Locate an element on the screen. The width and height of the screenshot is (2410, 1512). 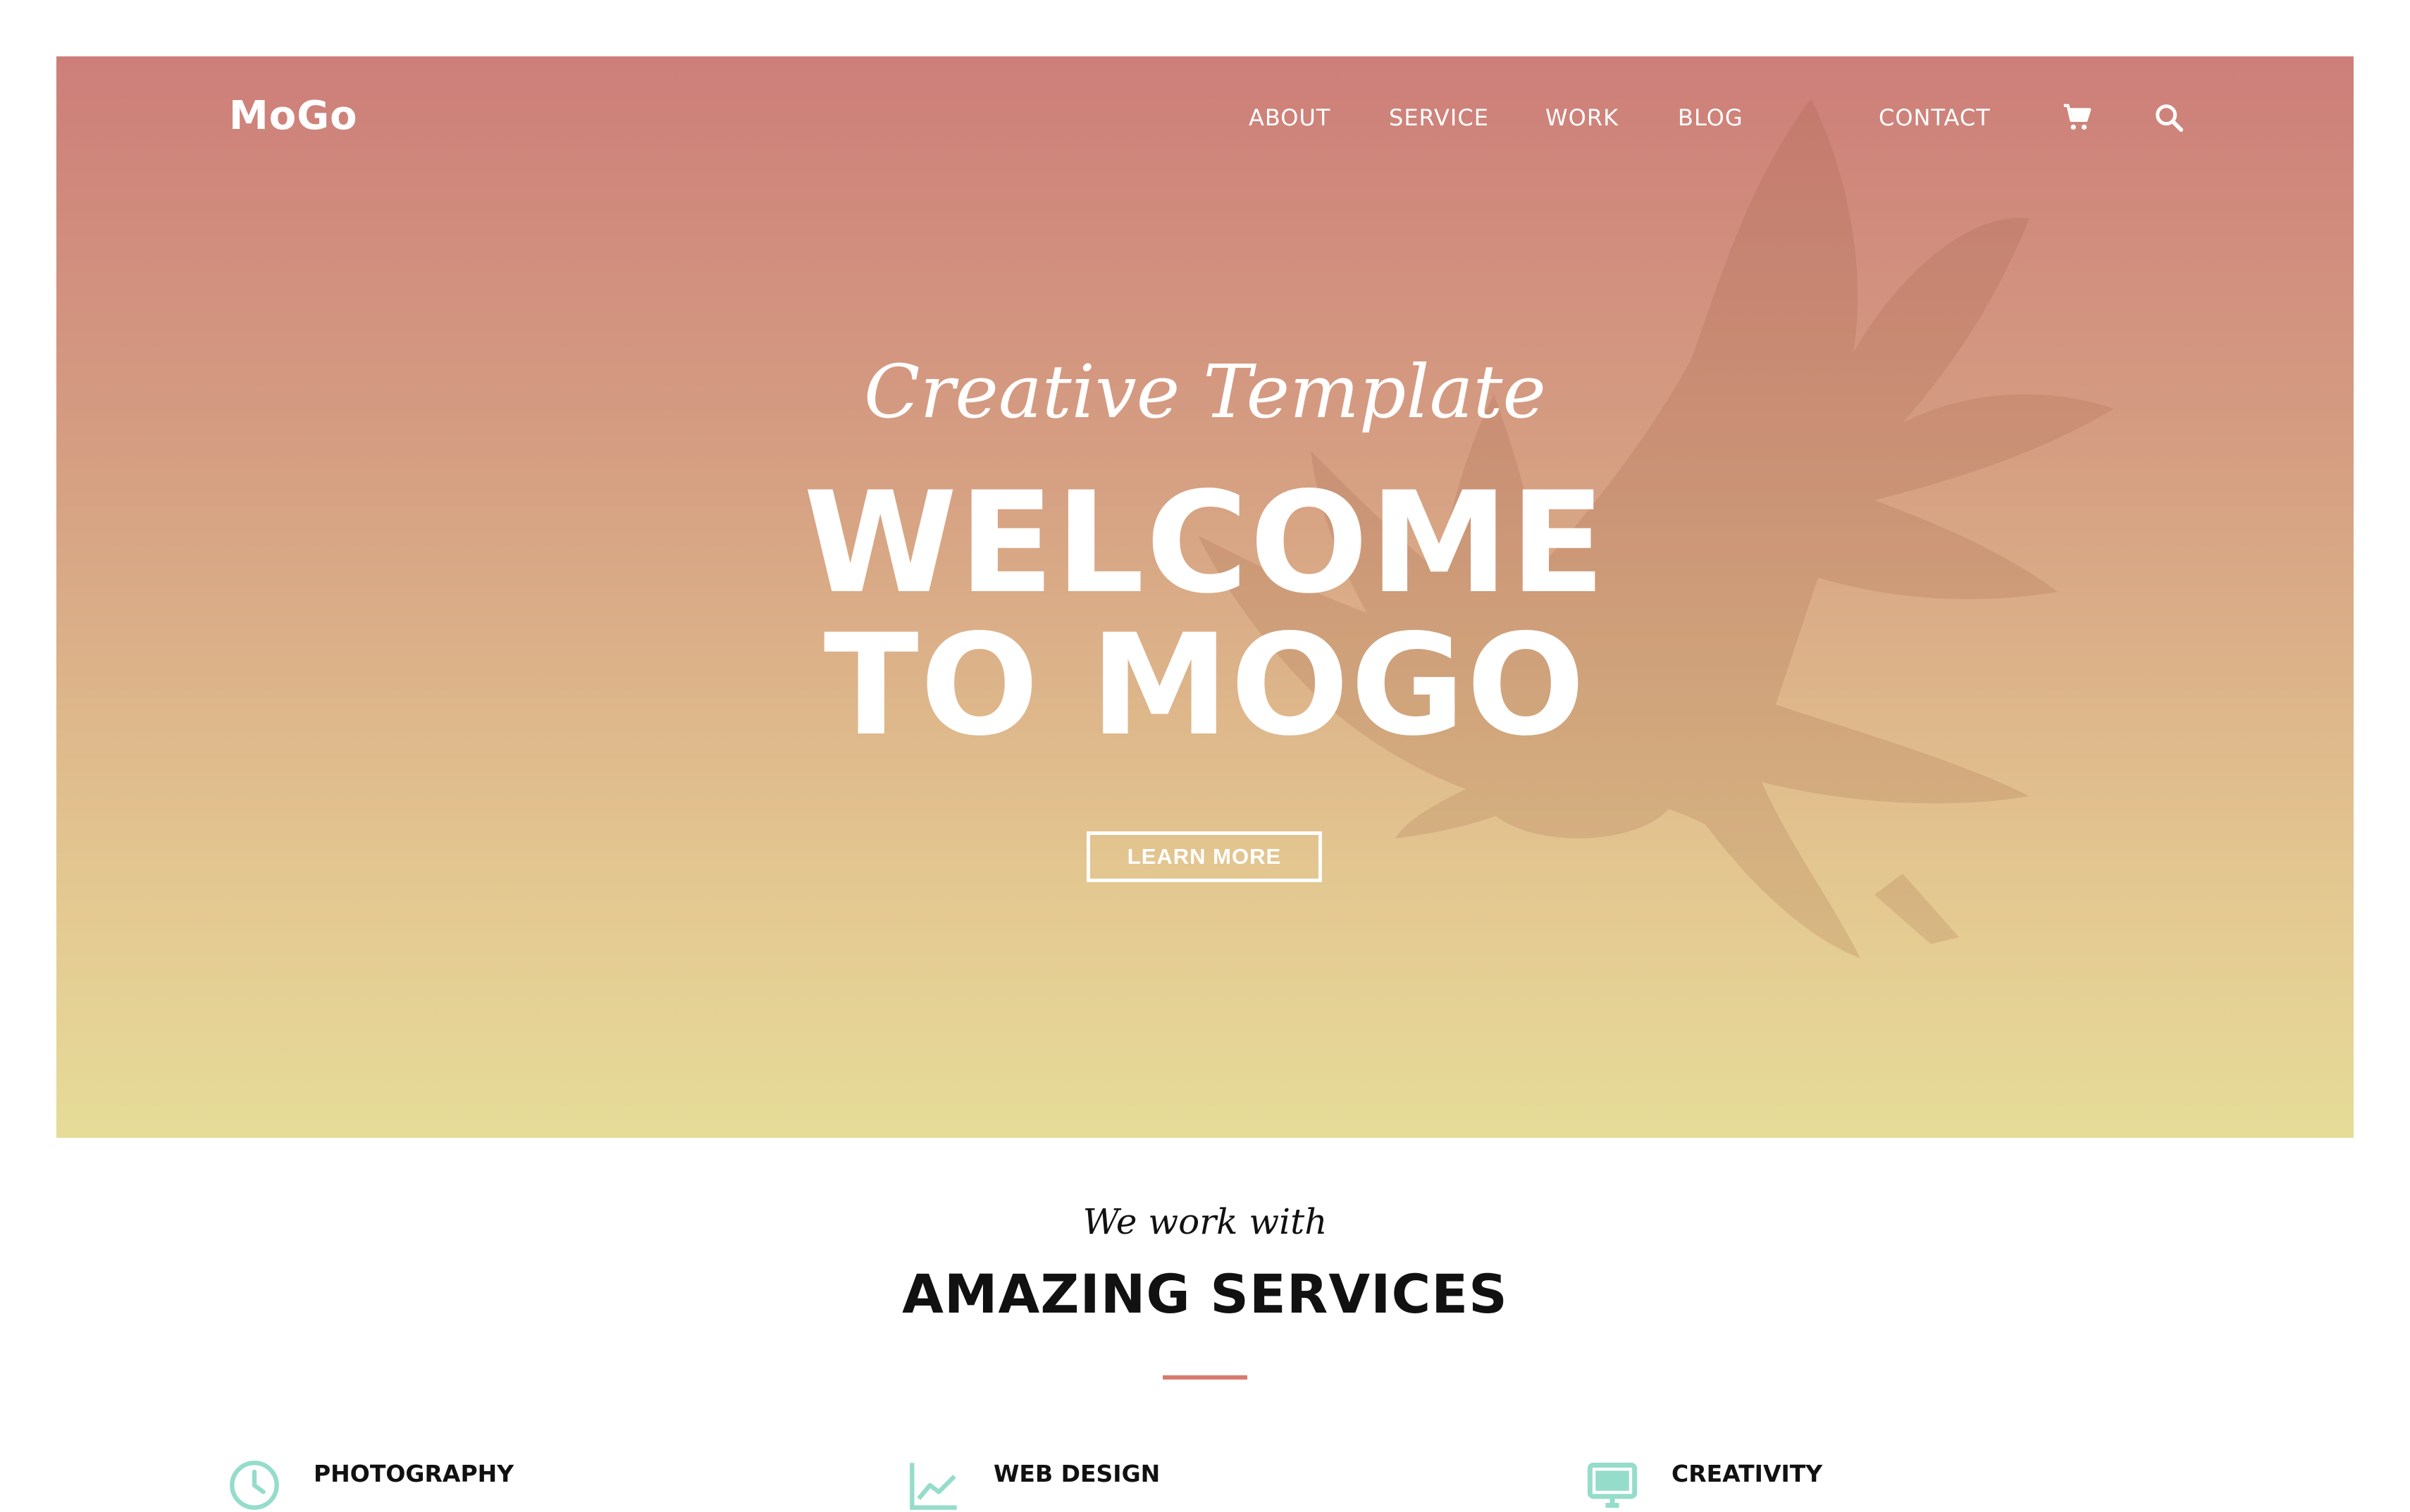
services-title: AMAZING SERVICES is located at coordinates (1205, 1294).